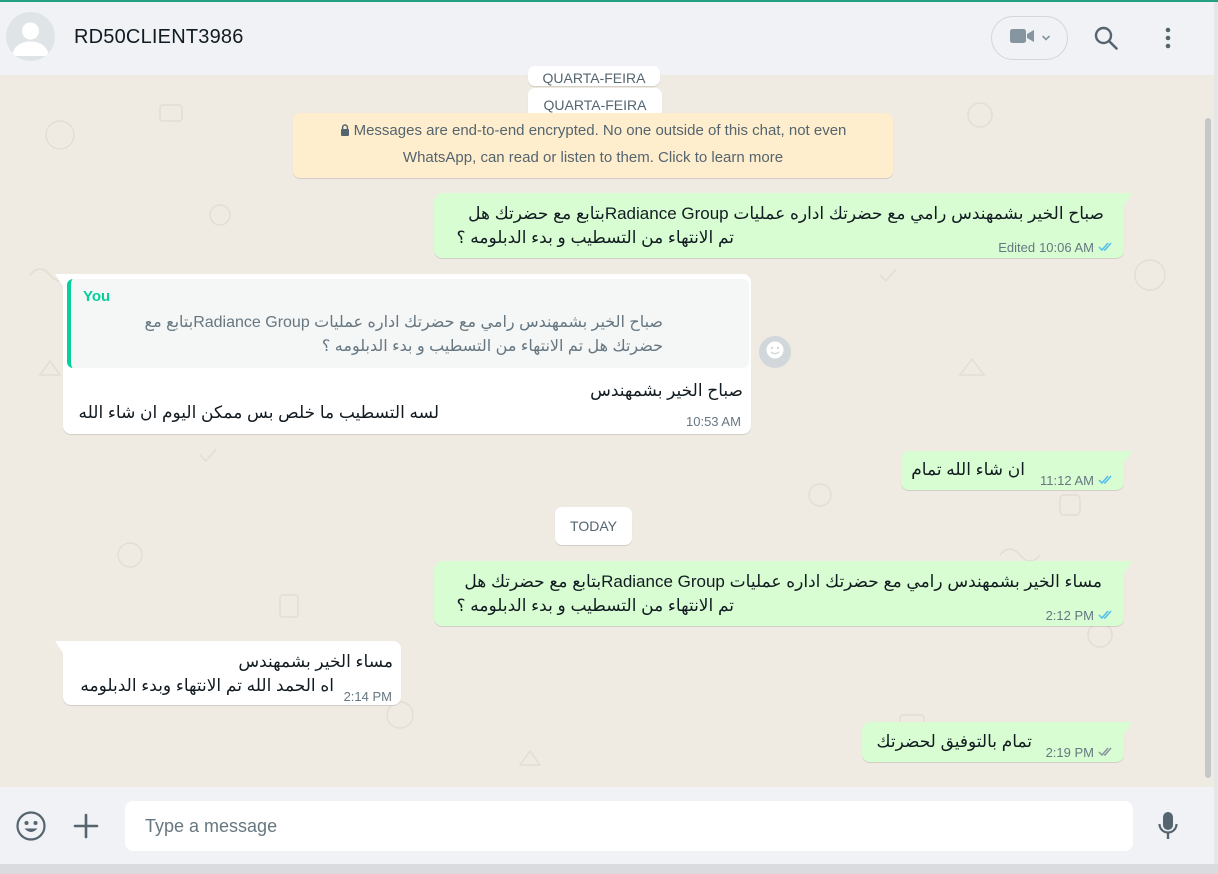  I want to click on message-text-line: ان شاء الله تمام, so click(968, 469).